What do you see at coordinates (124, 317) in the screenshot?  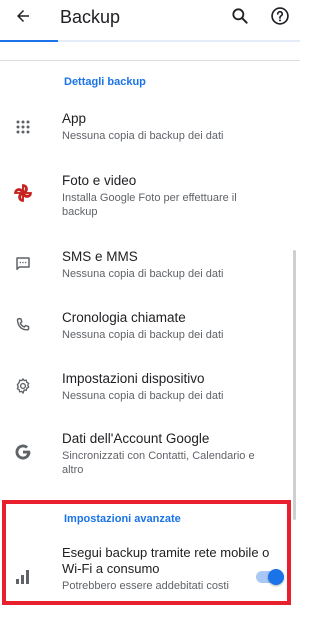 I see `item-title: Cronologia chiamate` at bounding box center [124, 317].